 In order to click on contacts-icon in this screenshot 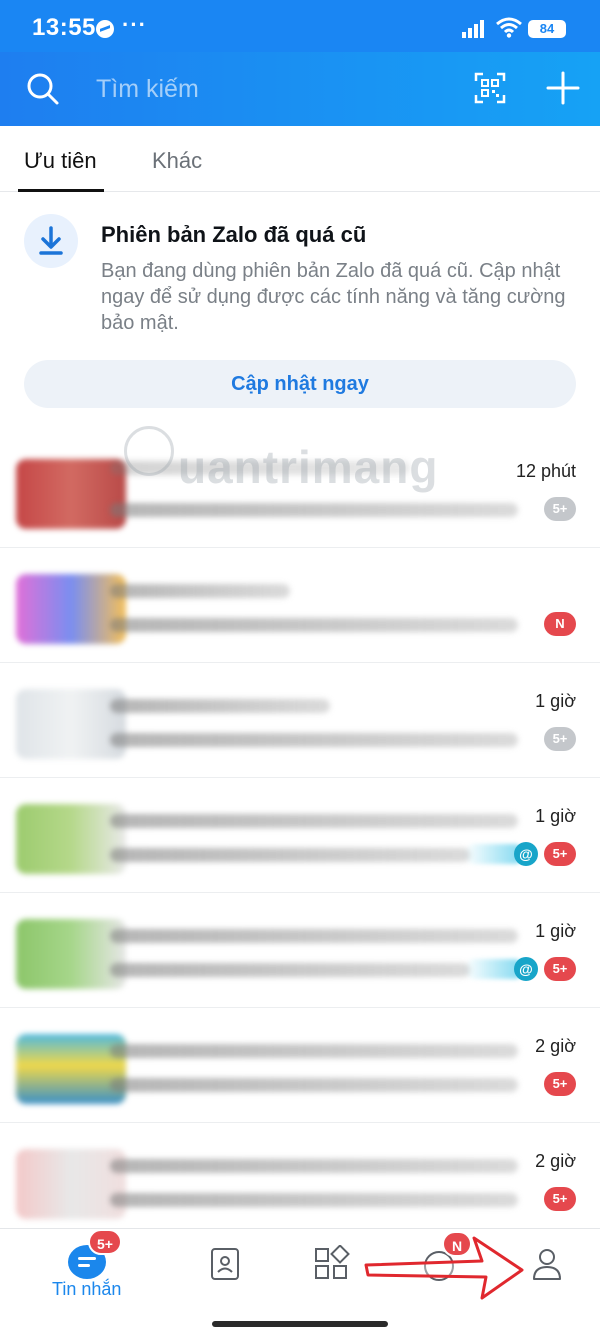, I will do `click(225, 1264)`.